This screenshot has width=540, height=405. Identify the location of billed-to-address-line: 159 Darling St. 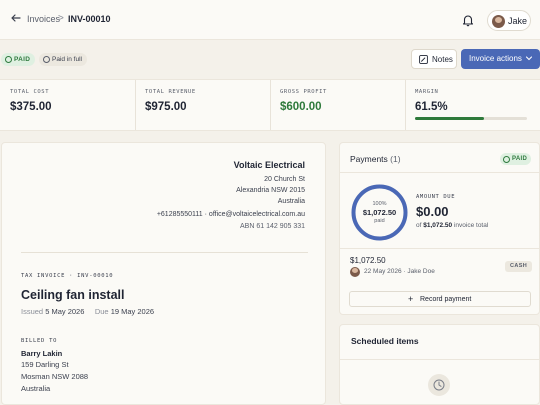
(45, 364).